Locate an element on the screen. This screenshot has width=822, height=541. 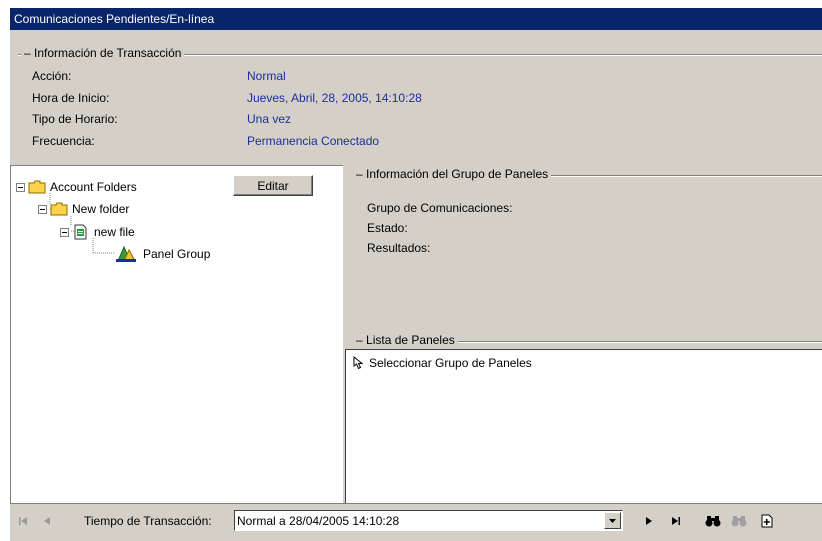
find-button is located at coordinates (713, 521).